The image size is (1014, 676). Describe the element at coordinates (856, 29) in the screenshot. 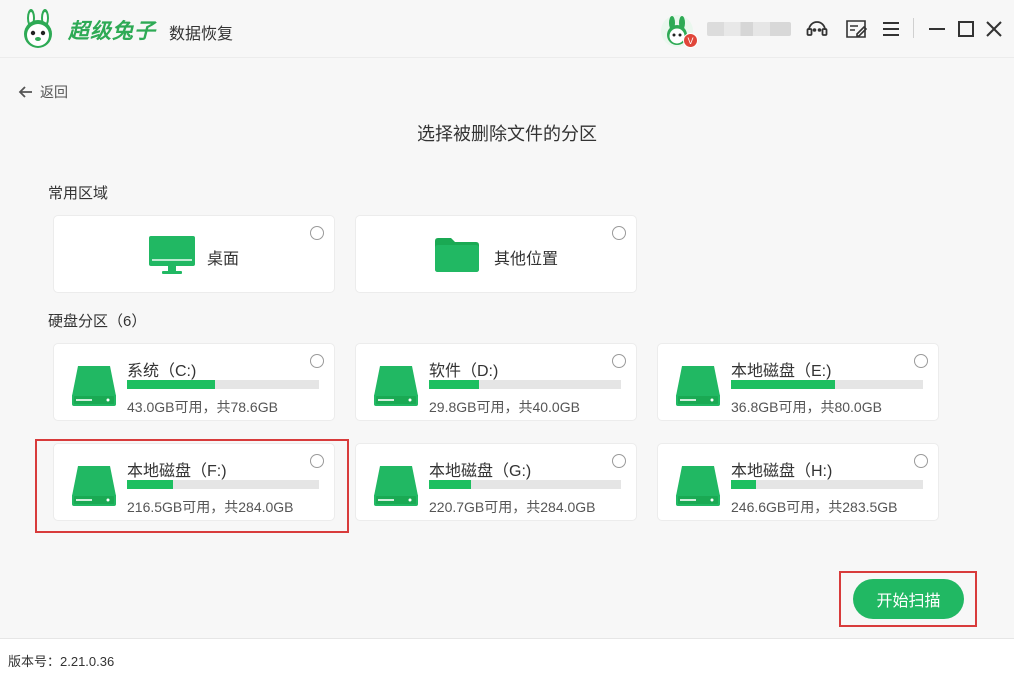

I see `feedback-icon` at that location.